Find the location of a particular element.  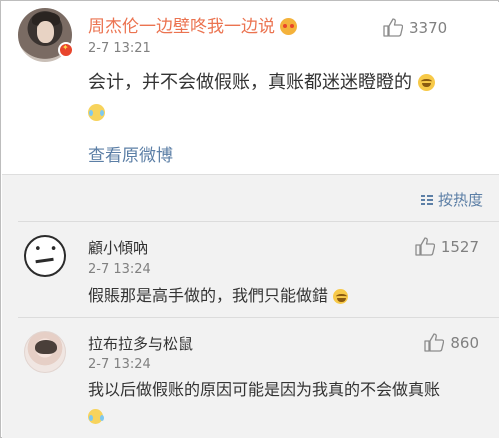

post-like-button: 3370 is located at coordinates (415, 27).